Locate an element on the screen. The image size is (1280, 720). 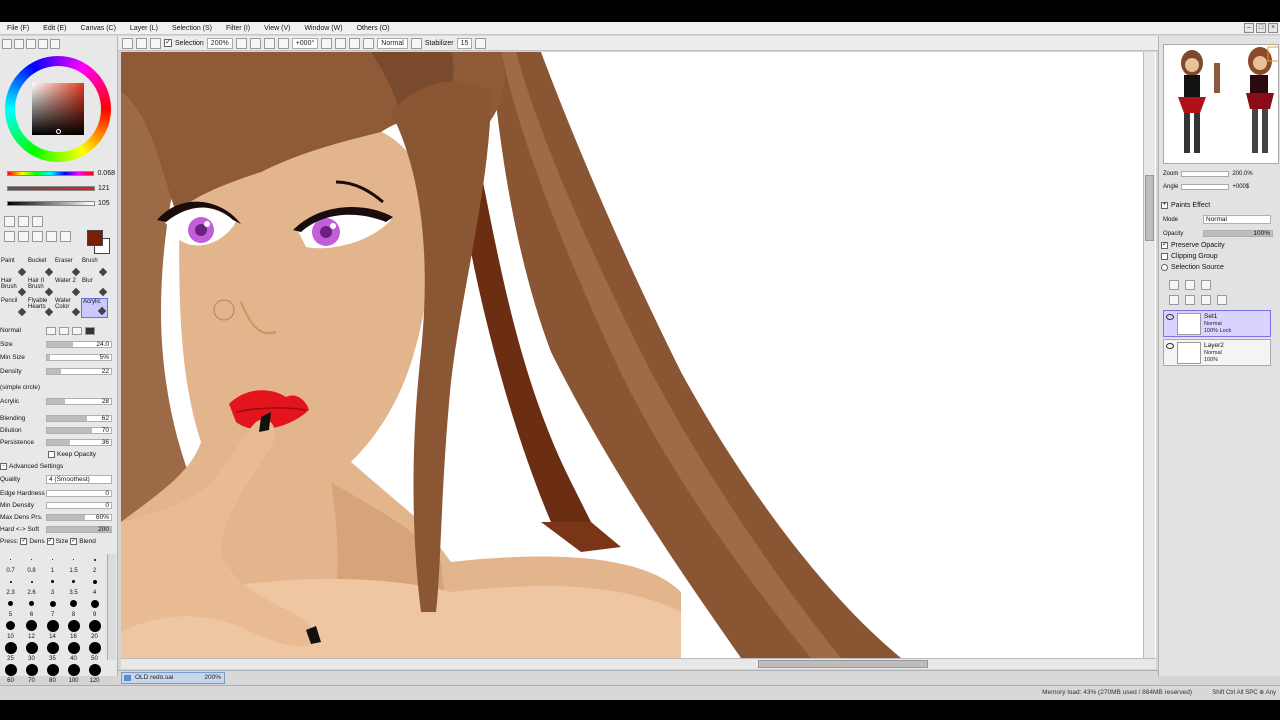
navigator-angle-slider is located at coordinates (1205, 186).